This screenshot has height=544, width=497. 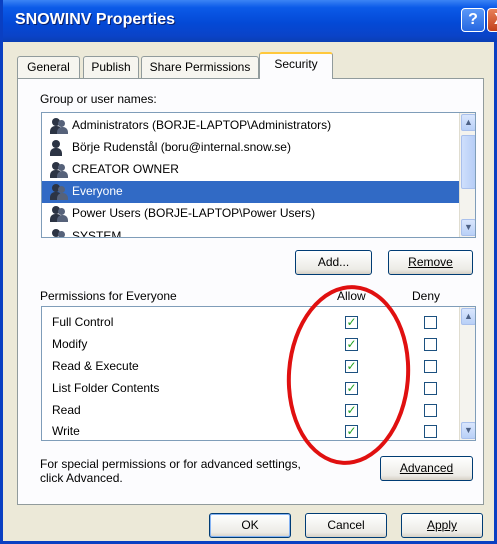 I want to click on permissions-label: Permissions for Everyone, so click(x=108, y=296).